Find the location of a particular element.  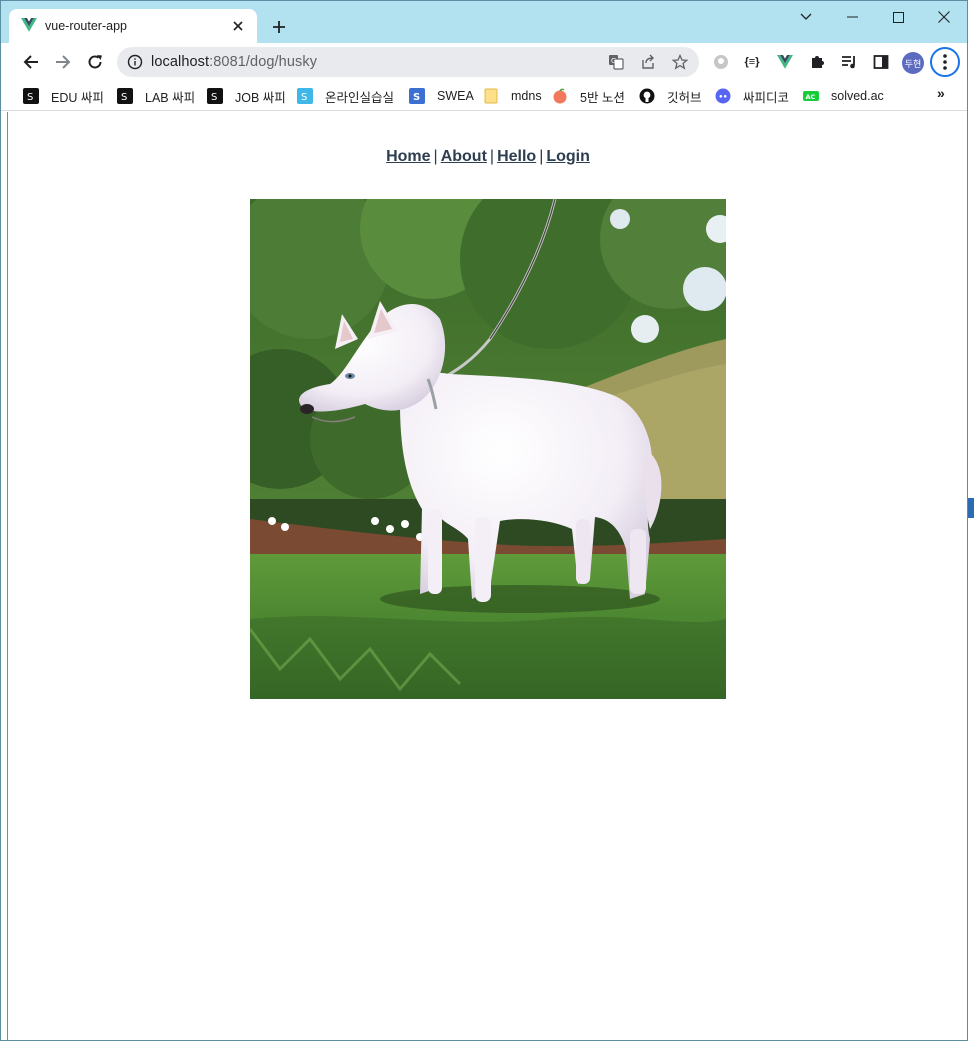

bookmark-label: solved.ac is located at coordinates (857, 96).